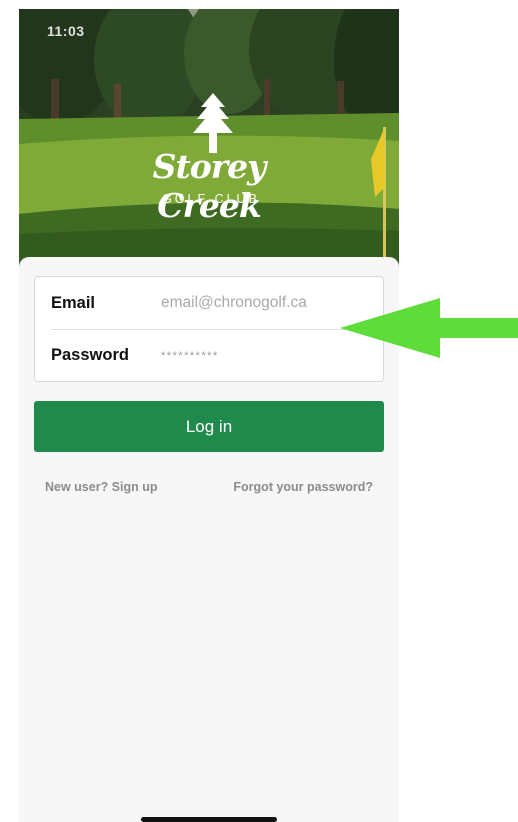  Describe the element at coordinates (209, 303) in the screenshot. I see `email-row: Email` at that location.